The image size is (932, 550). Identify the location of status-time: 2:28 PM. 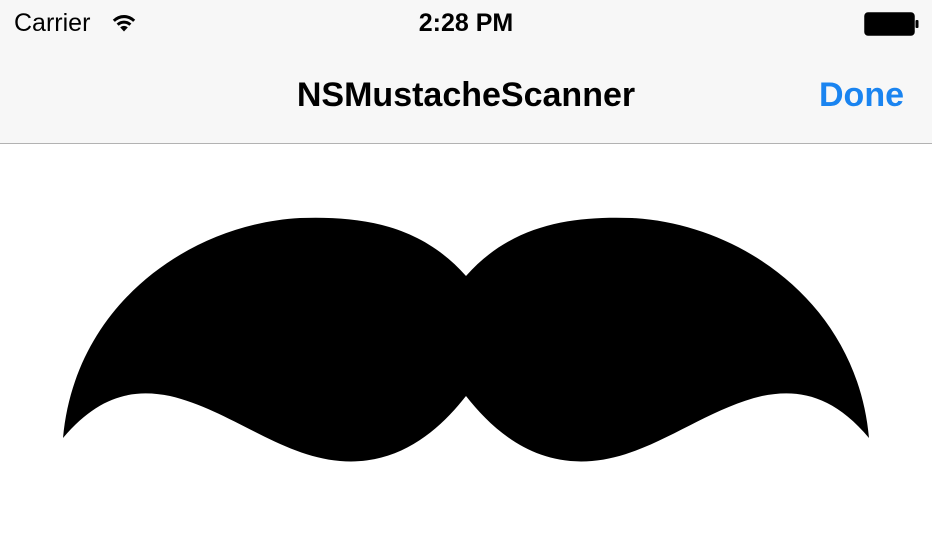
(466, 23).